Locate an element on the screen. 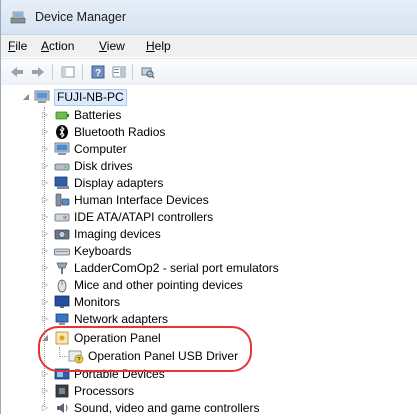  hid-icon is located at coordinates (62, 200).